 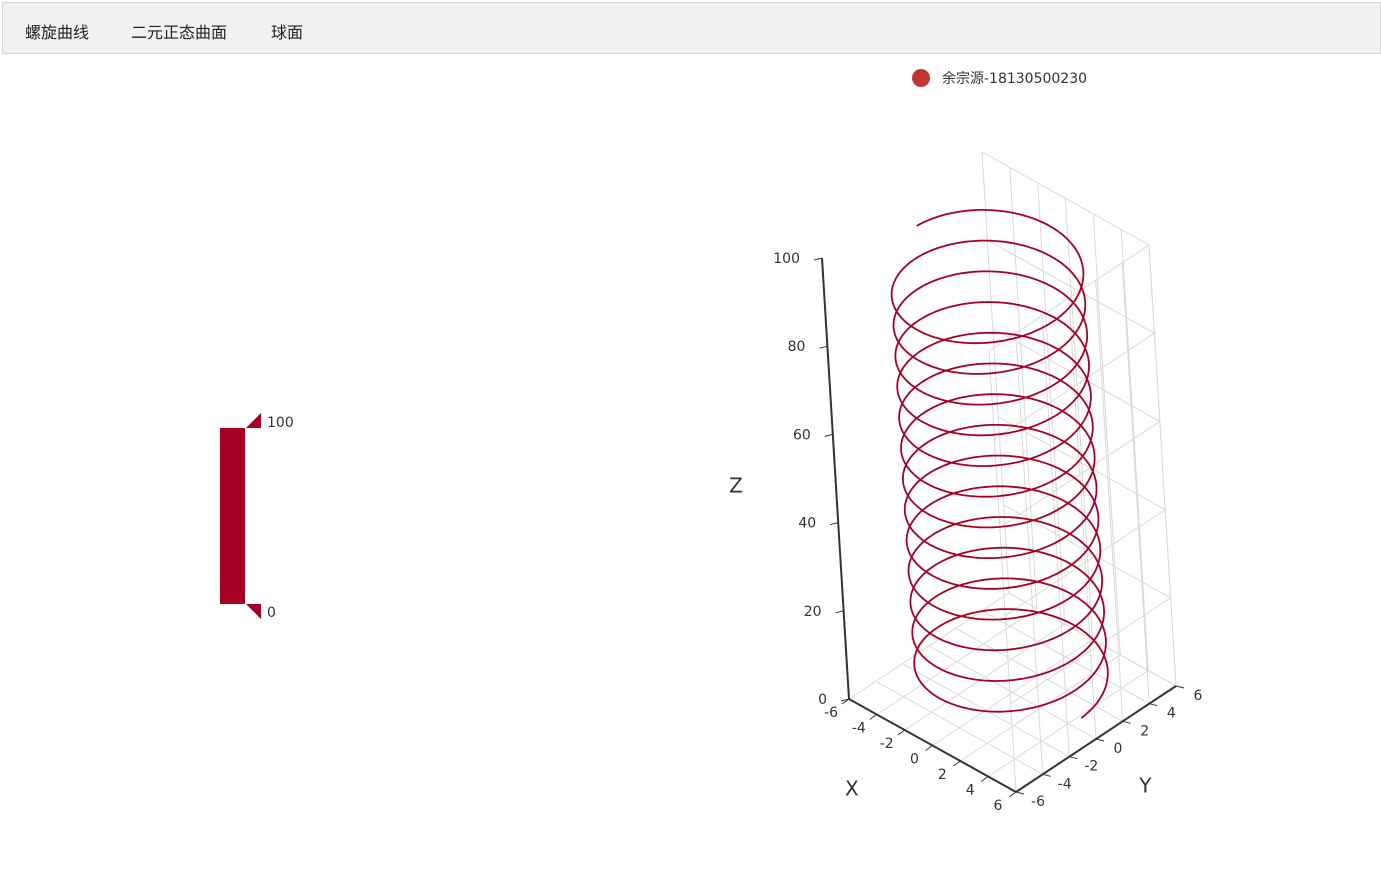 What do you see at coordinates (1144, 731) in the screenshot?
I see `y-tick-label: 2` at bounding box center [1144, 731].